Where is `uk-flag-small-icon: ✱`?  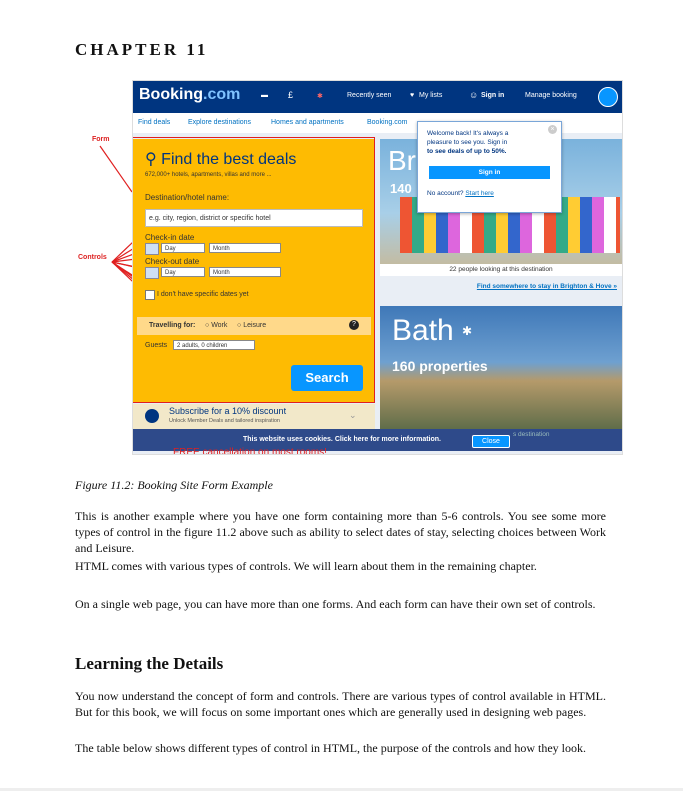 uk-flag-small-icon: ✱ is located at coordinates (467, 331).